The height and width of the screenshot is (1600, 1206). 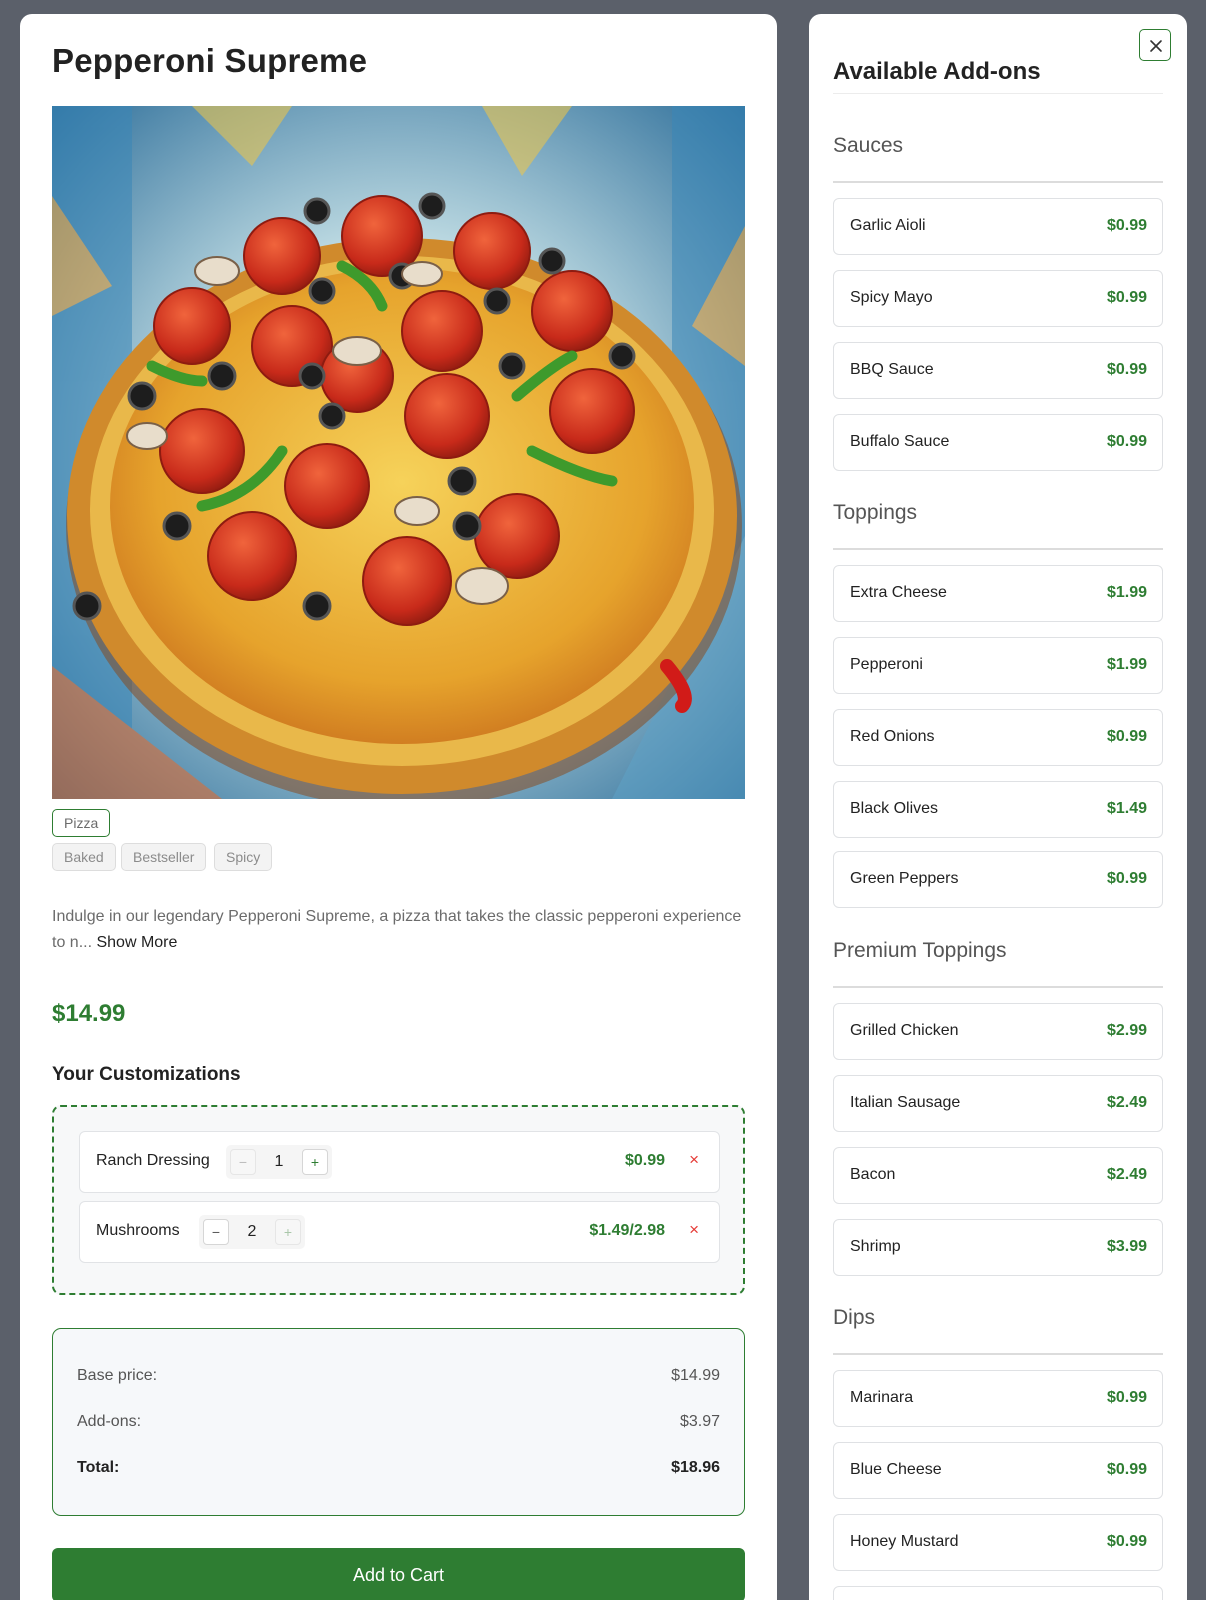 I want to click on quantity-value: 2, so click(x=252, y=1231).